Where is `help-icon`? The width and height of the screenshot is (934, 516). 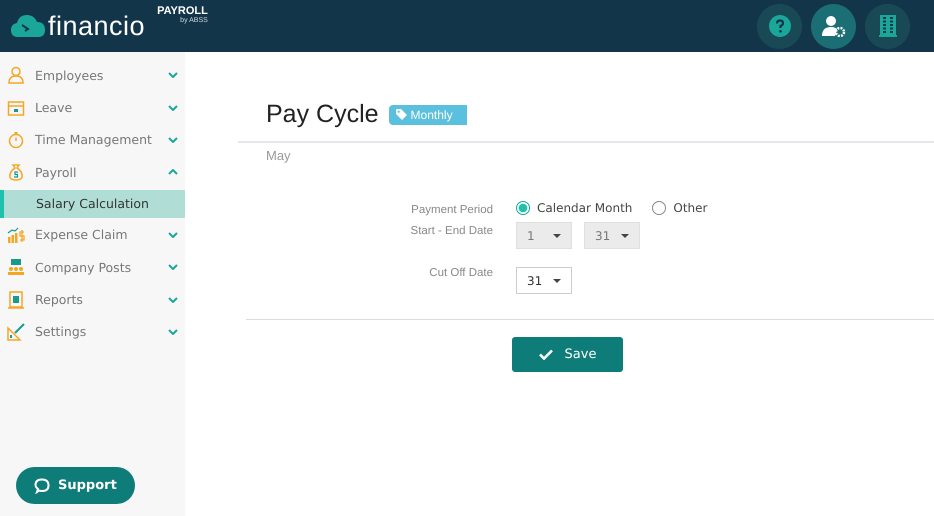
help-icon is located at coordinates (779, 26).